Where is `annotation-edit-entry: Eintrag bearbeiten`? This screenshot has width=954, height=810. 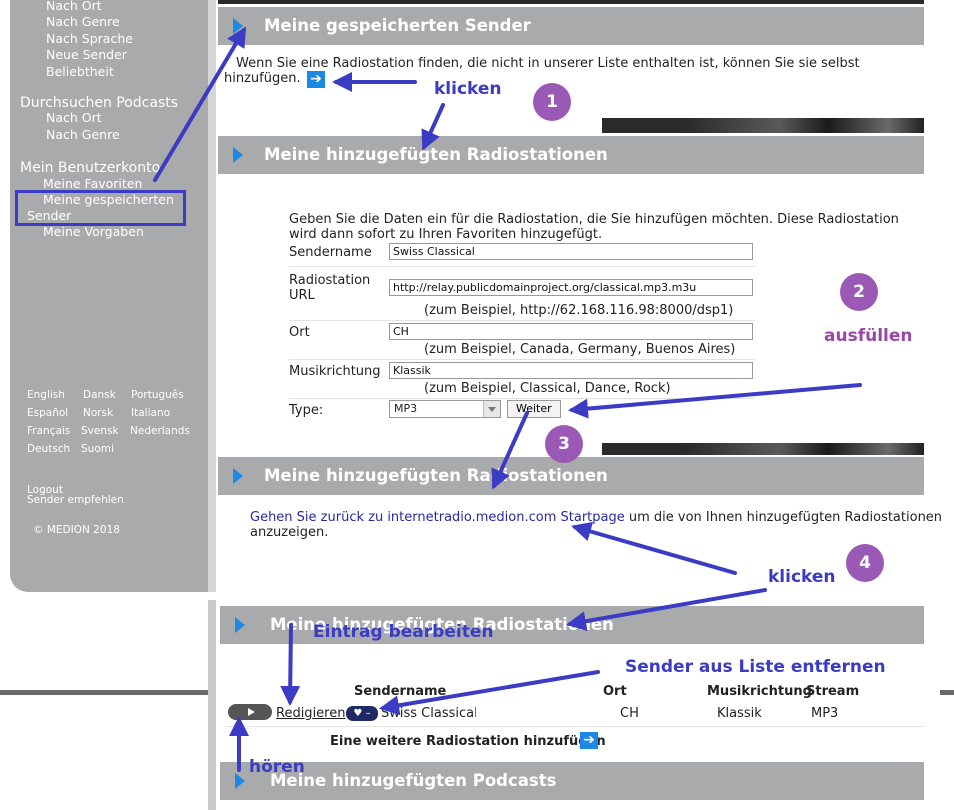
annotation-edit-entry: Eintrag bearbeiten is located at coordinates (403, 632).